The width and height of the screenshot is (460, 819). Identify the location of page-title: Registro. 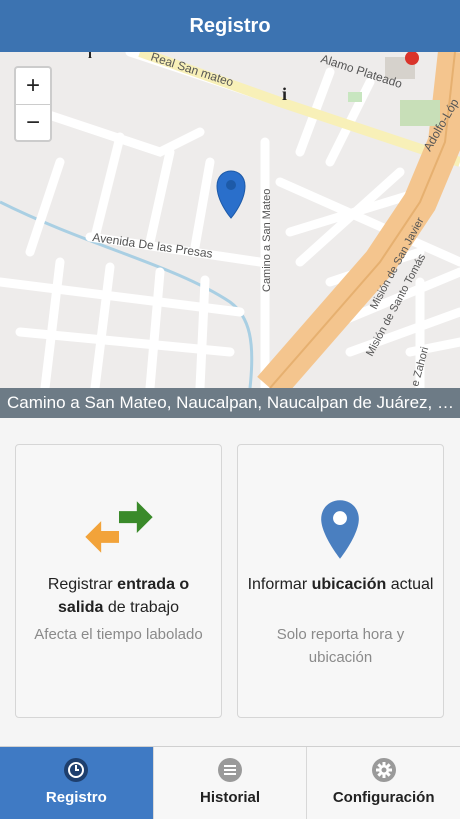
(230, 25).